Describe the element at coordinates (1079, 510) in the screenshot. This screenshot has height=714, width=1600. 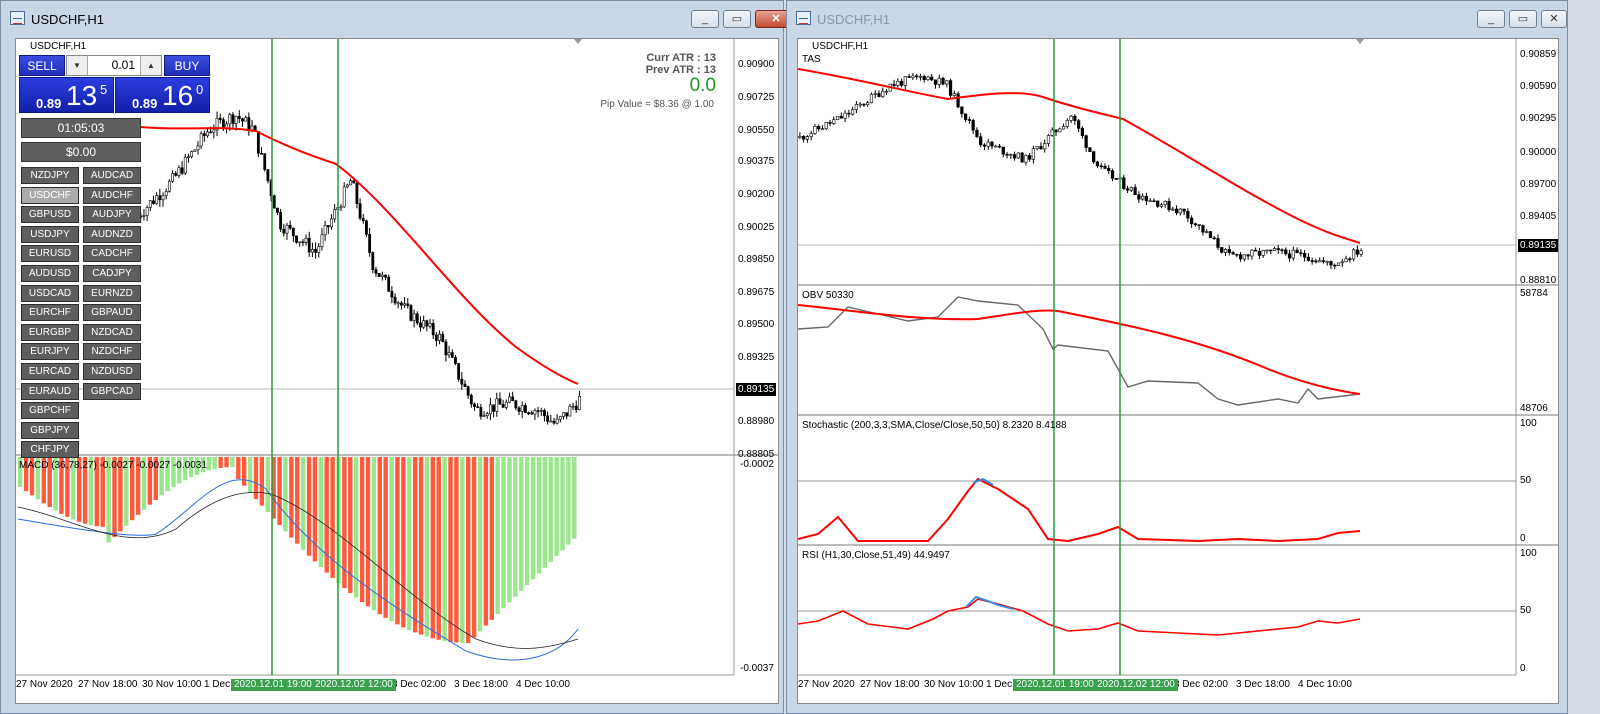
I see `stochastic-main-line` at that location.